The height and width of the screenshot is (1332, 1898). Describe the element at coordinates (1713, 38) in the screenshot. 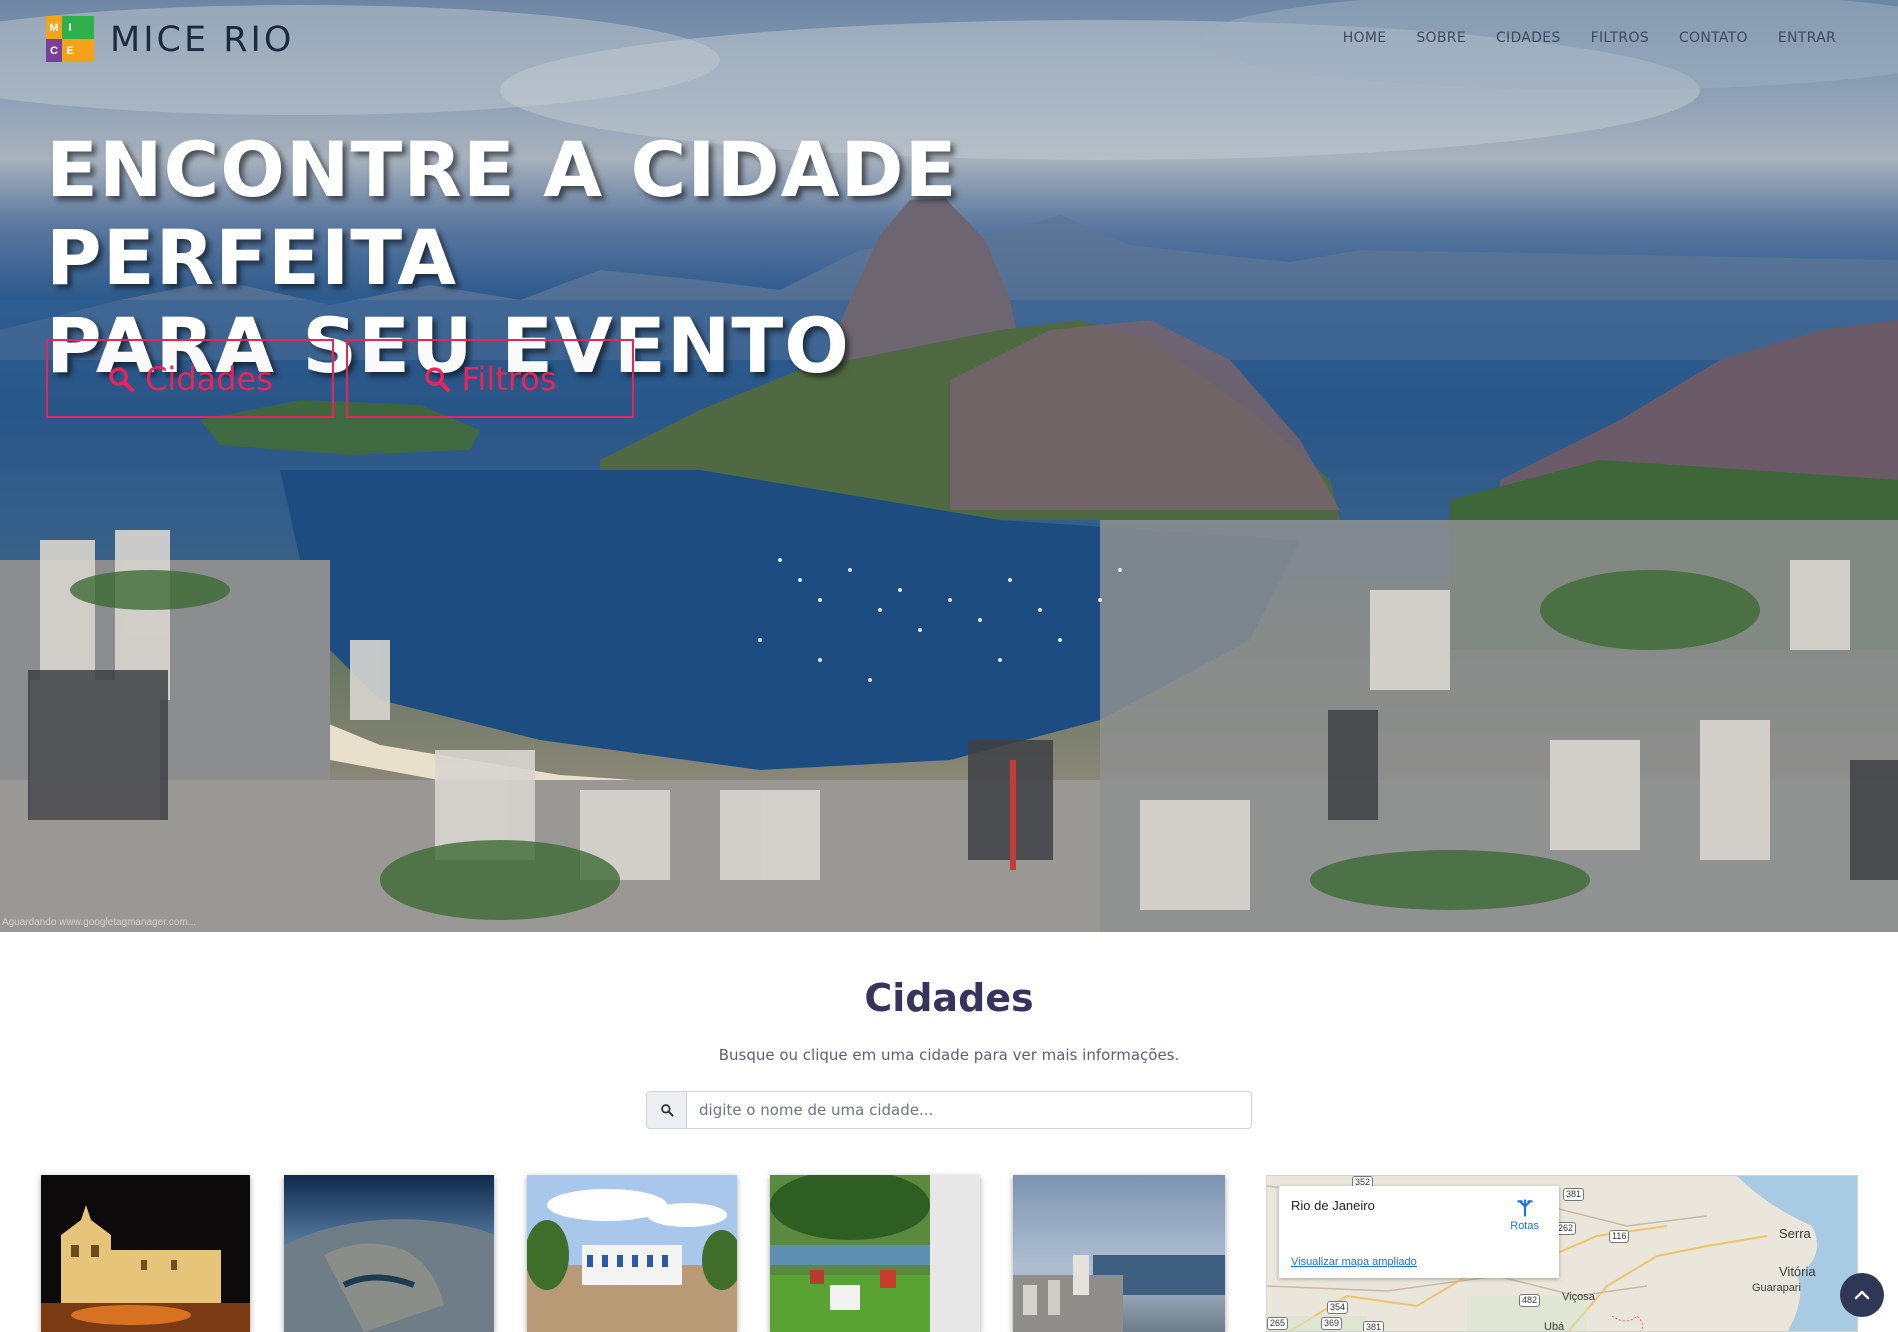

I see `nav-contato: CONTATO` at that location.